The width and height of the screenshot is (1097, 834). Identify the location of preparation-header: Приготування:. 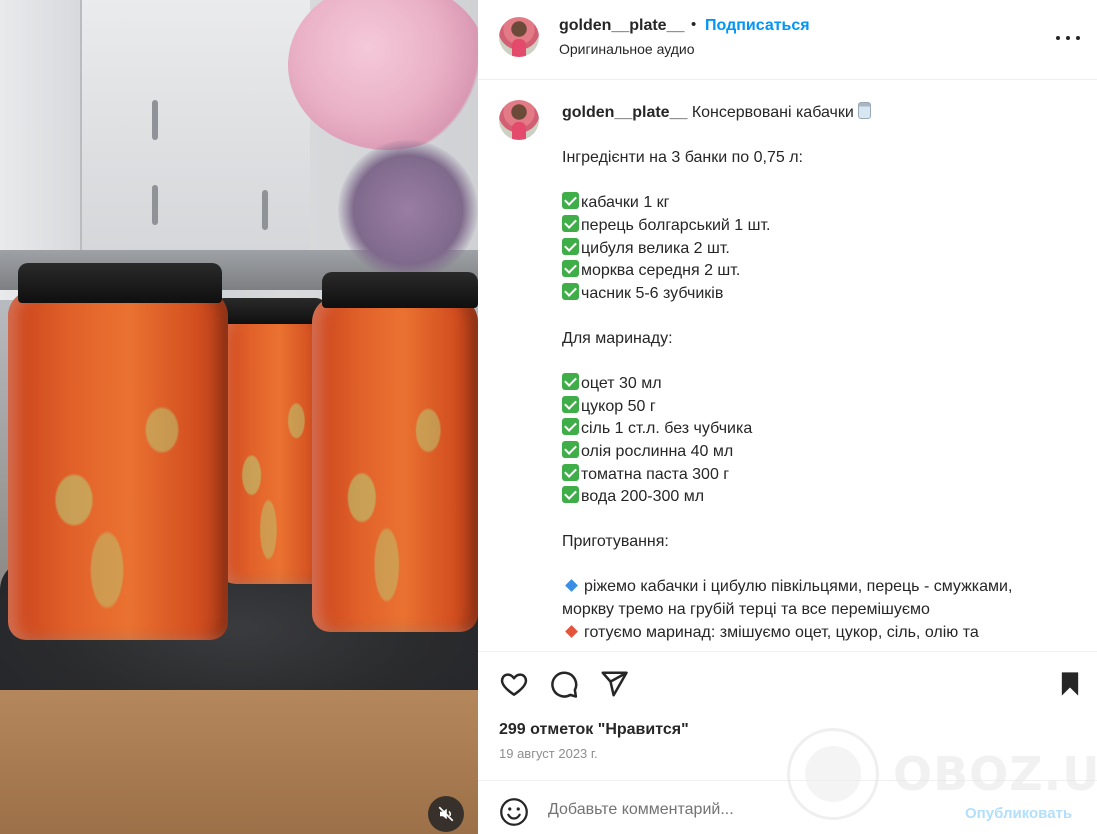
(615, 542).